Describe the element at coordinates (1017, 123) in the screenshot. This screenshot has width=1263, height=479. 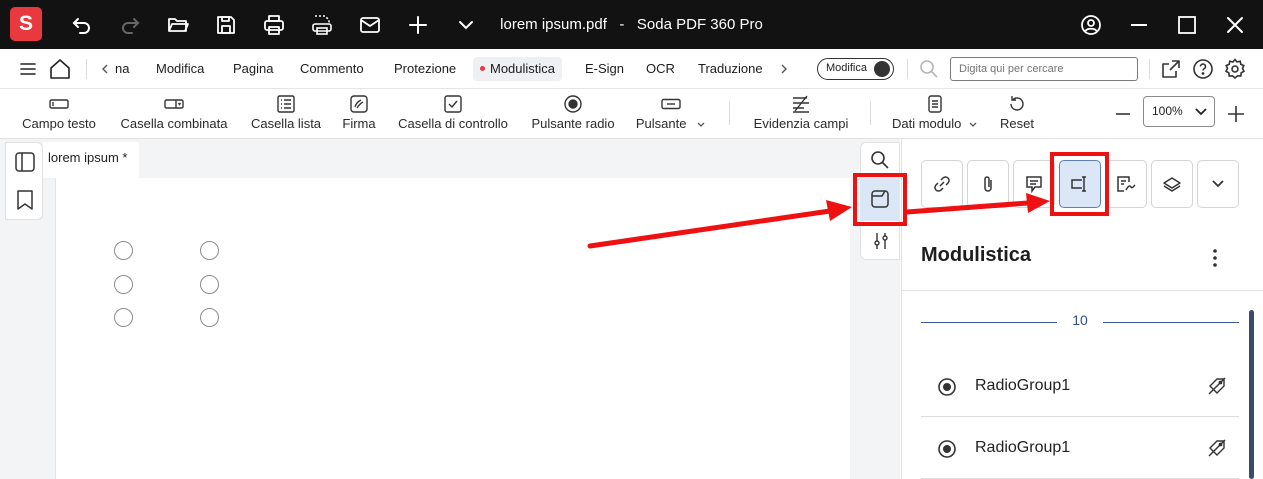
I see `reset-label: Reset` at that location.